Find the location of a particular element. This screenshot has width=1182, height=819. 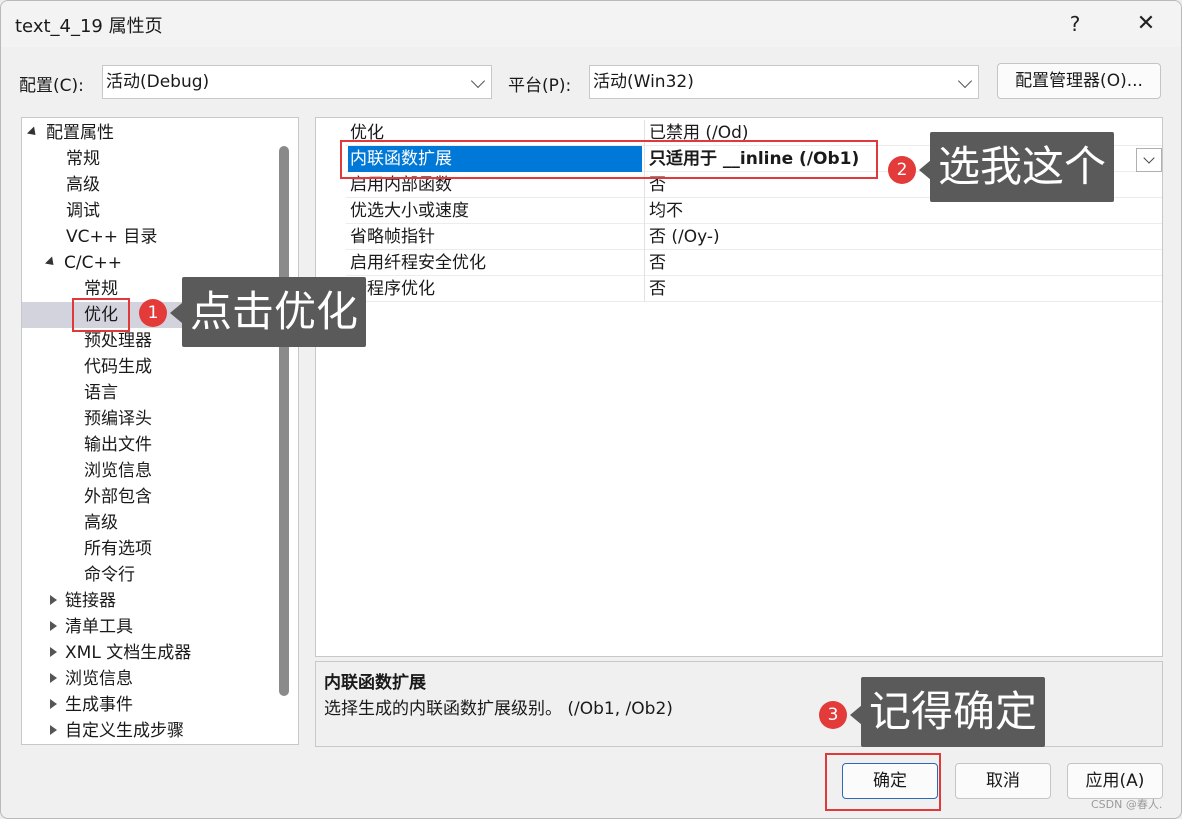

tree-item-custom-build-step: 自定义生成步骤 is located at coordinates (117, 731).